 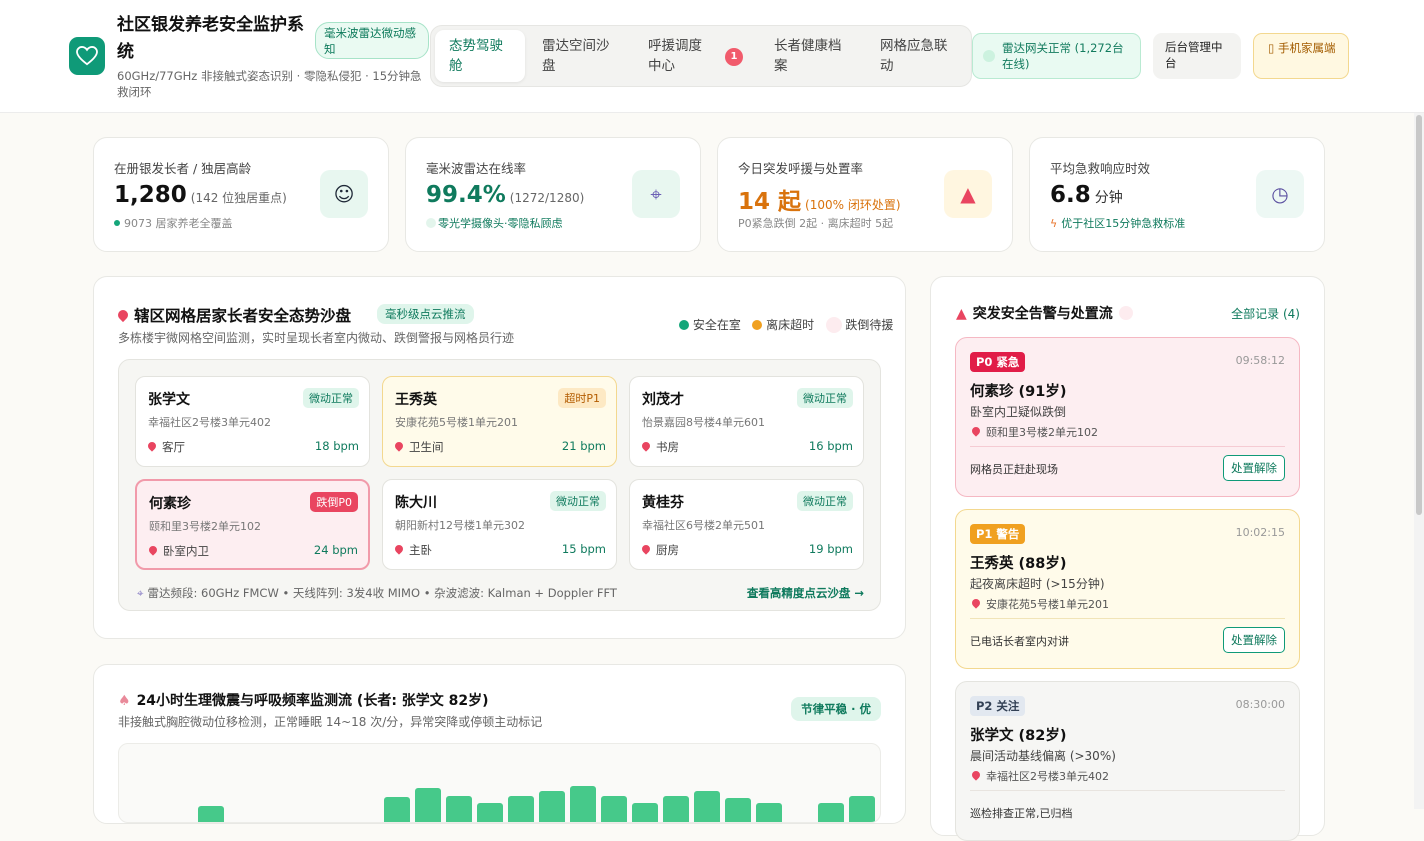 I want to click on stat-label: 毫米波雷达在线率, so click(x=476, y=168).